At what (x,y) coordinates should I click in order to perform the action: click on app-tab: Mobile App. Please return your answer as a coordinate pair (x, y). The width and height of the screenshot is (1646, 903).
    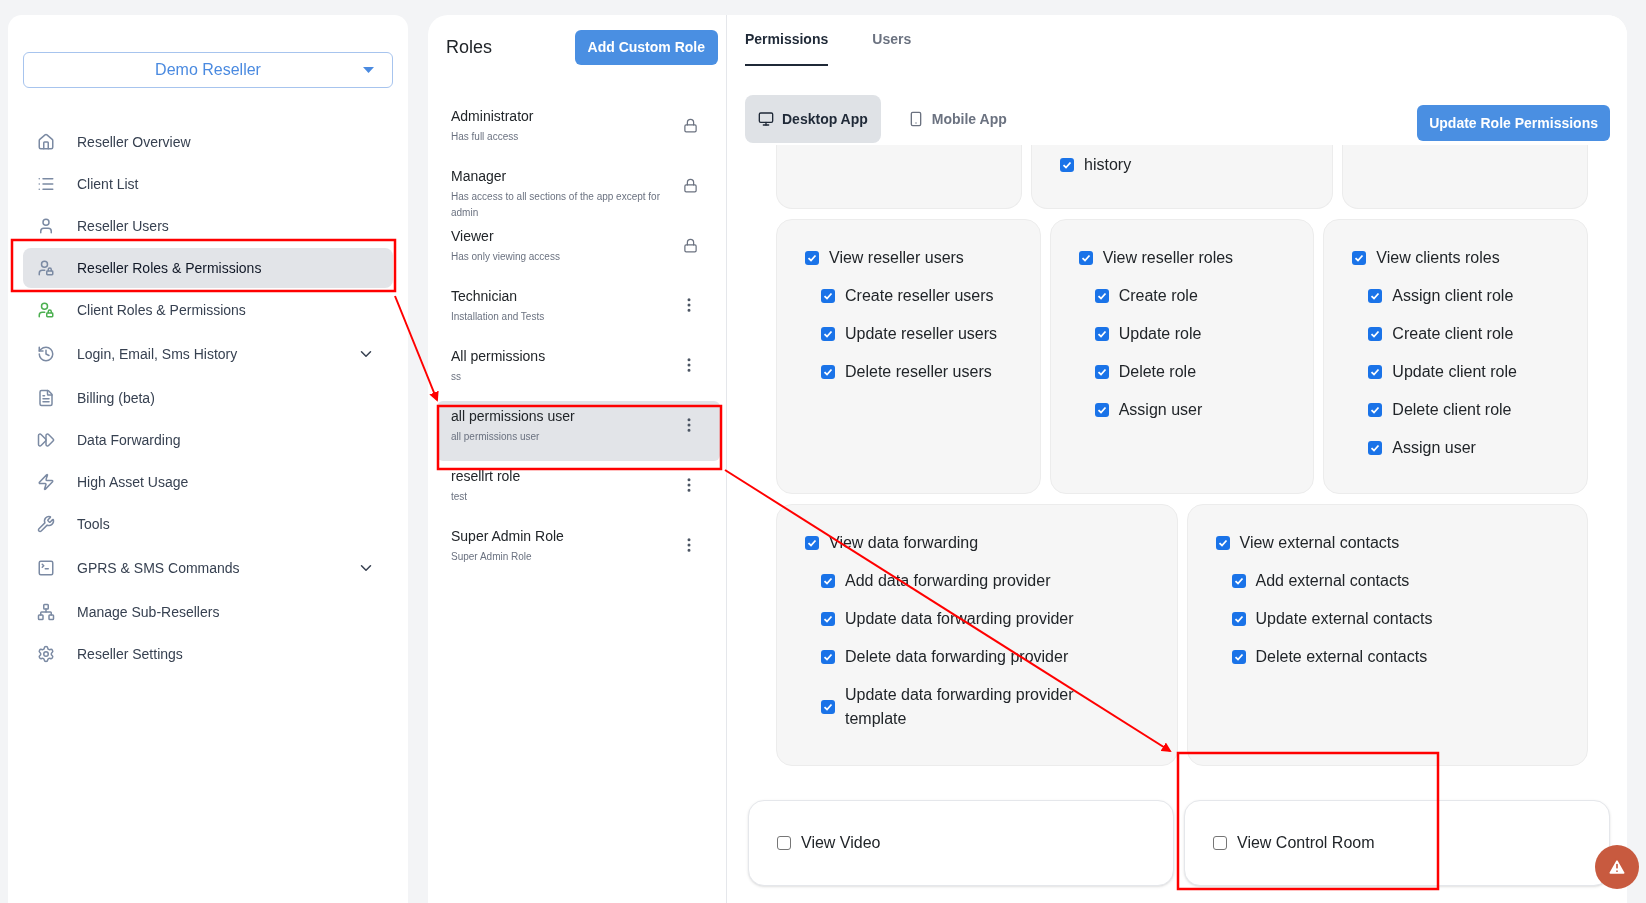
    Looking at the image, I should click on (957, 119).